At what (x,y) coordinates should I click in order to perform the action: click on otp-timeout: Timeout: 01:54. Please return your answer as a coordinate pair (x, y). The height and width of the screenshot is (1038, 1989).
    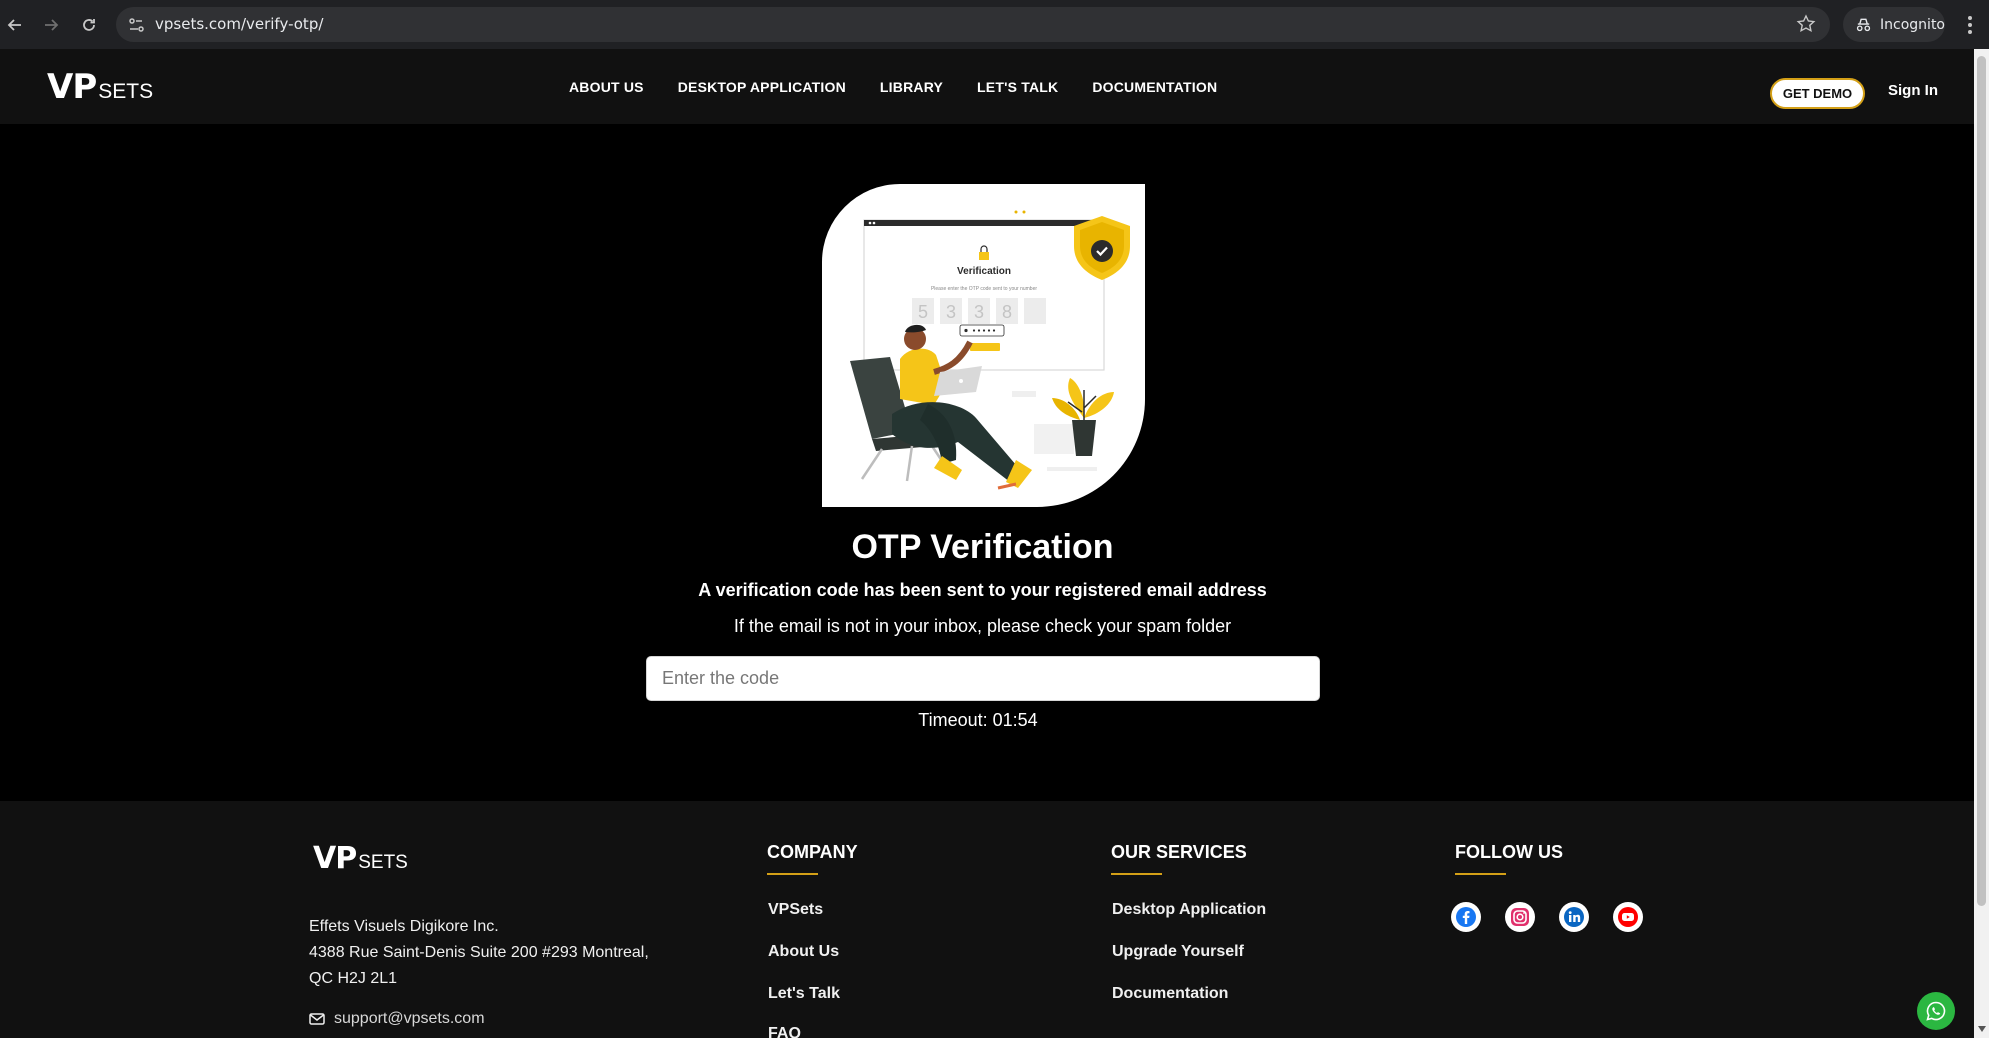
    Looking at the image, I should click on (978, 720).